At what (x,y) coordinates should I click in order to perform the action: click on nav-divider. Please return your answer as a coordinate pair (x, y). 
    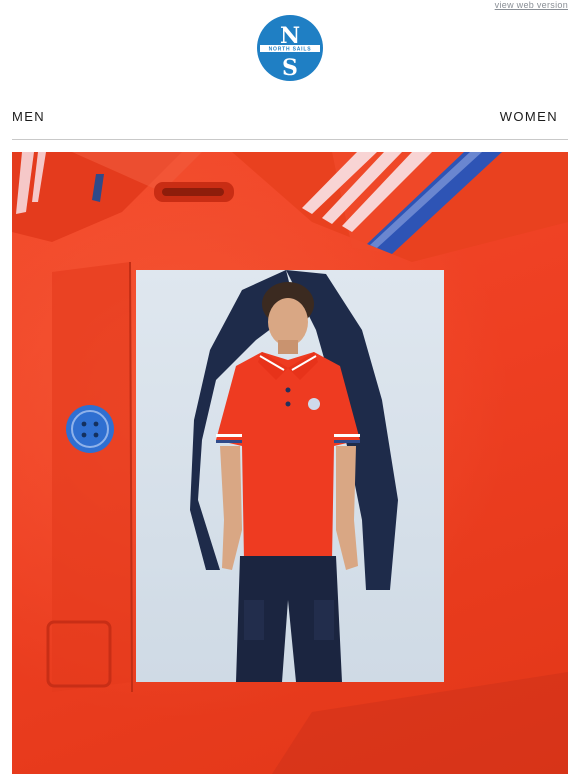
    Looking at the image, I should click on (290, 139).